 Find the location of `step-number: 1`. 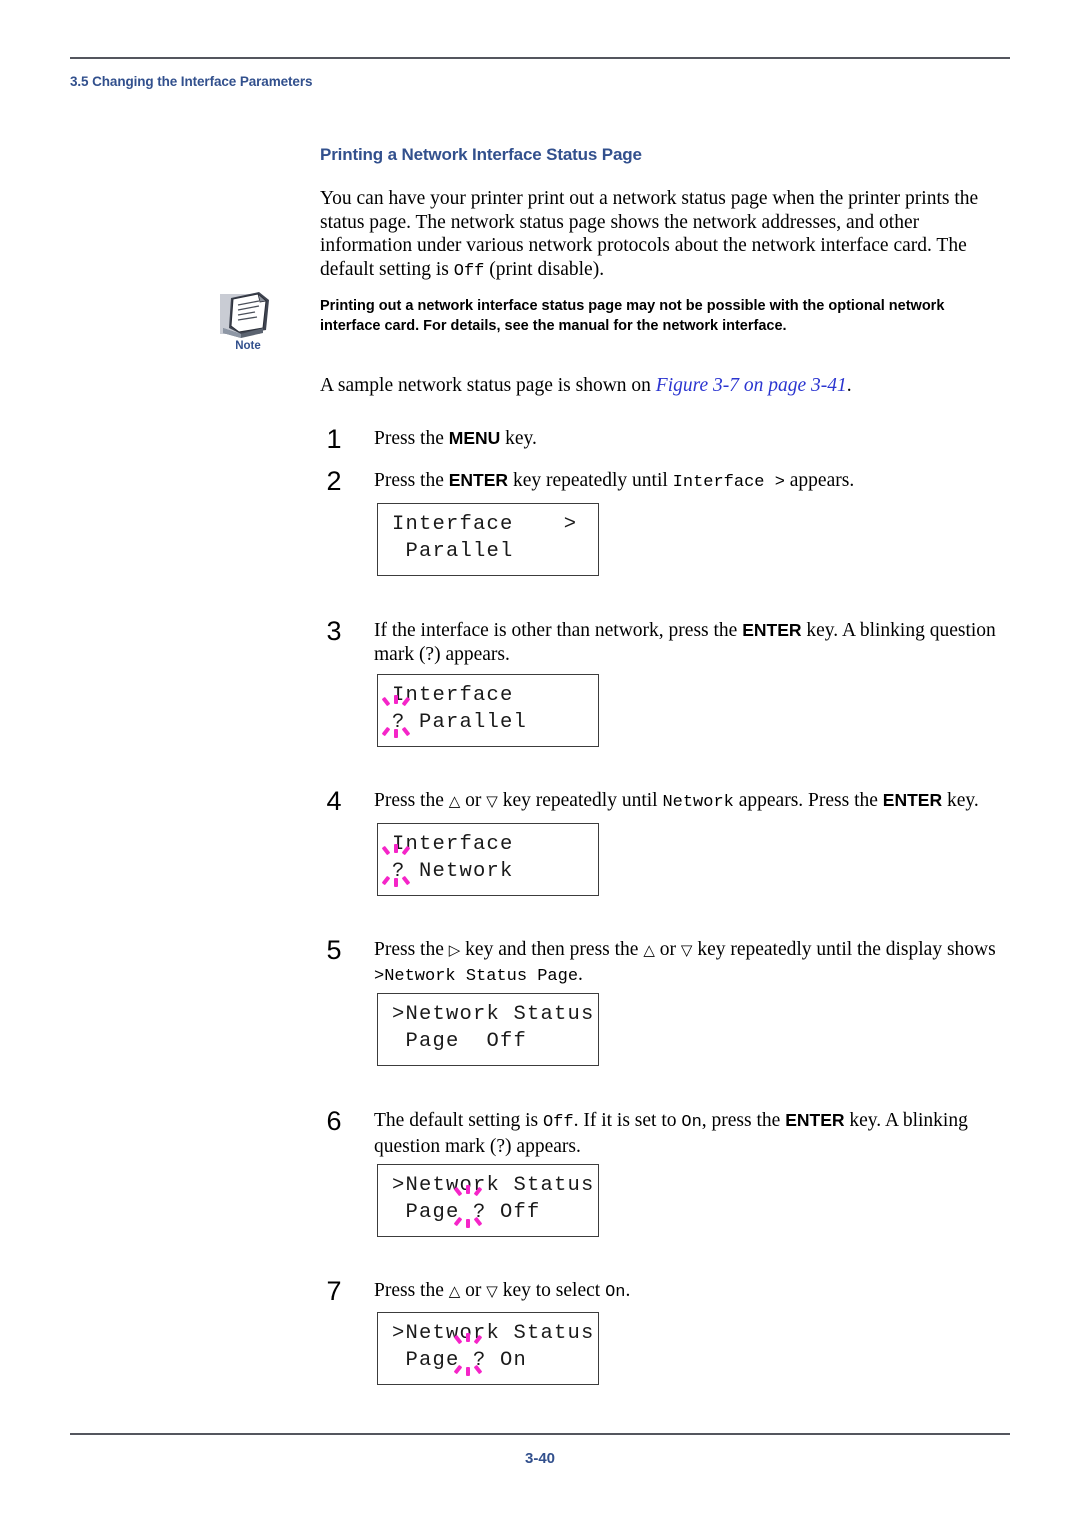

step-number: 1 is located at coordinates (334, 439).